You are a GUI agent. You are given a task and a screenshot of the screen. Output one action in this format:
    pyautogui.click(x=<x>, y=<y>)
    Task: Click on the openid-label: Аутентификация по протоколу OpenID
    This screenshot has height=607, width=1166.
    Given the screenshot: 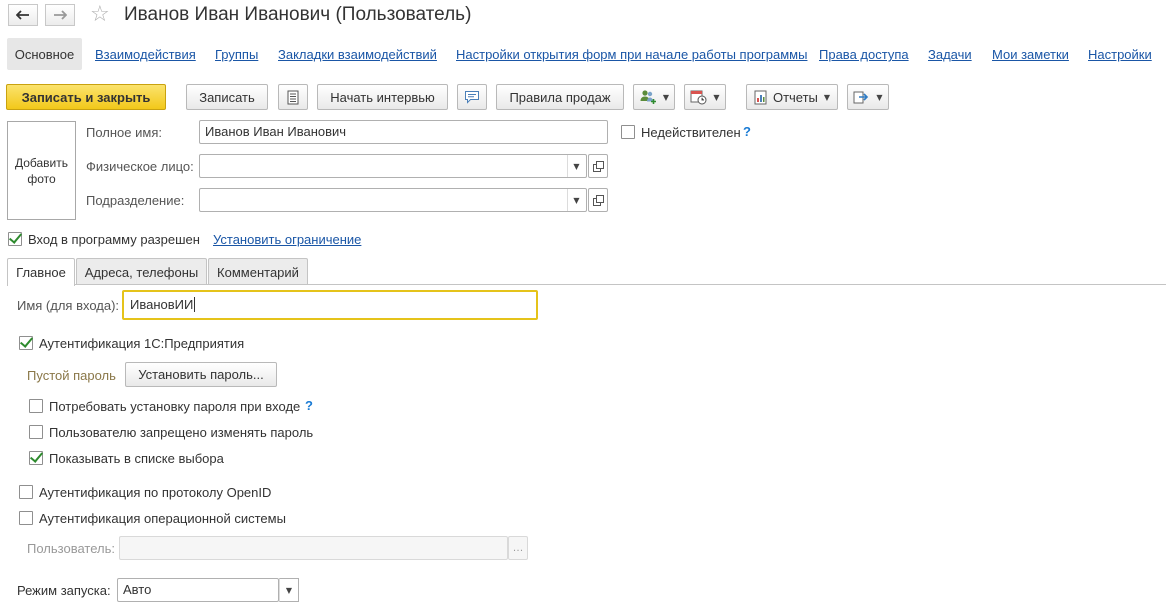 What is the action you would take?
    pyautogui.click(x=155, y=492)
    